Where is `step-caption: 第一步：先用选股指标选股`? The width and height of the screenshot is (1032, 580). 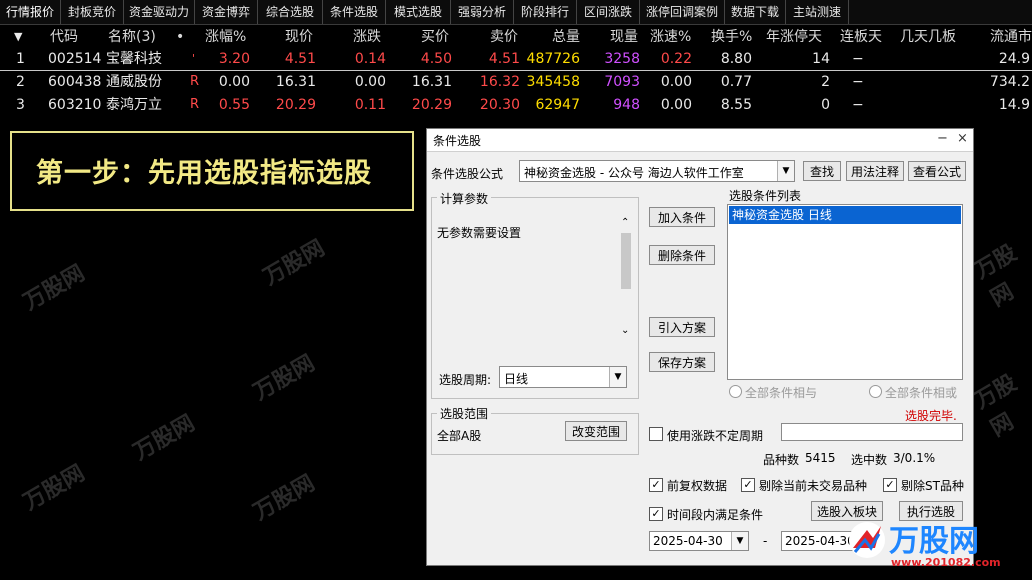
step-caption: 第一步：先用选股指标选股 is located at coordinates (204, 173).